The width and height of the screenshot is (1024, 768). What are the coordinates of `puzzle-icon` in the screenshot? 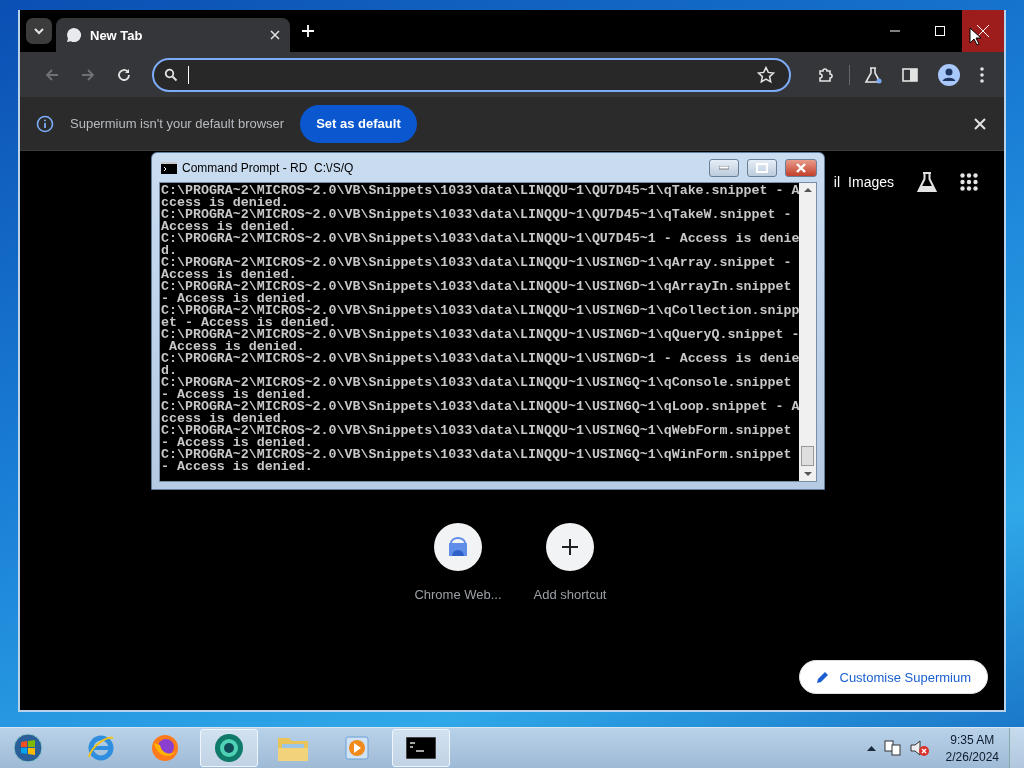 It's located at (826, 74).